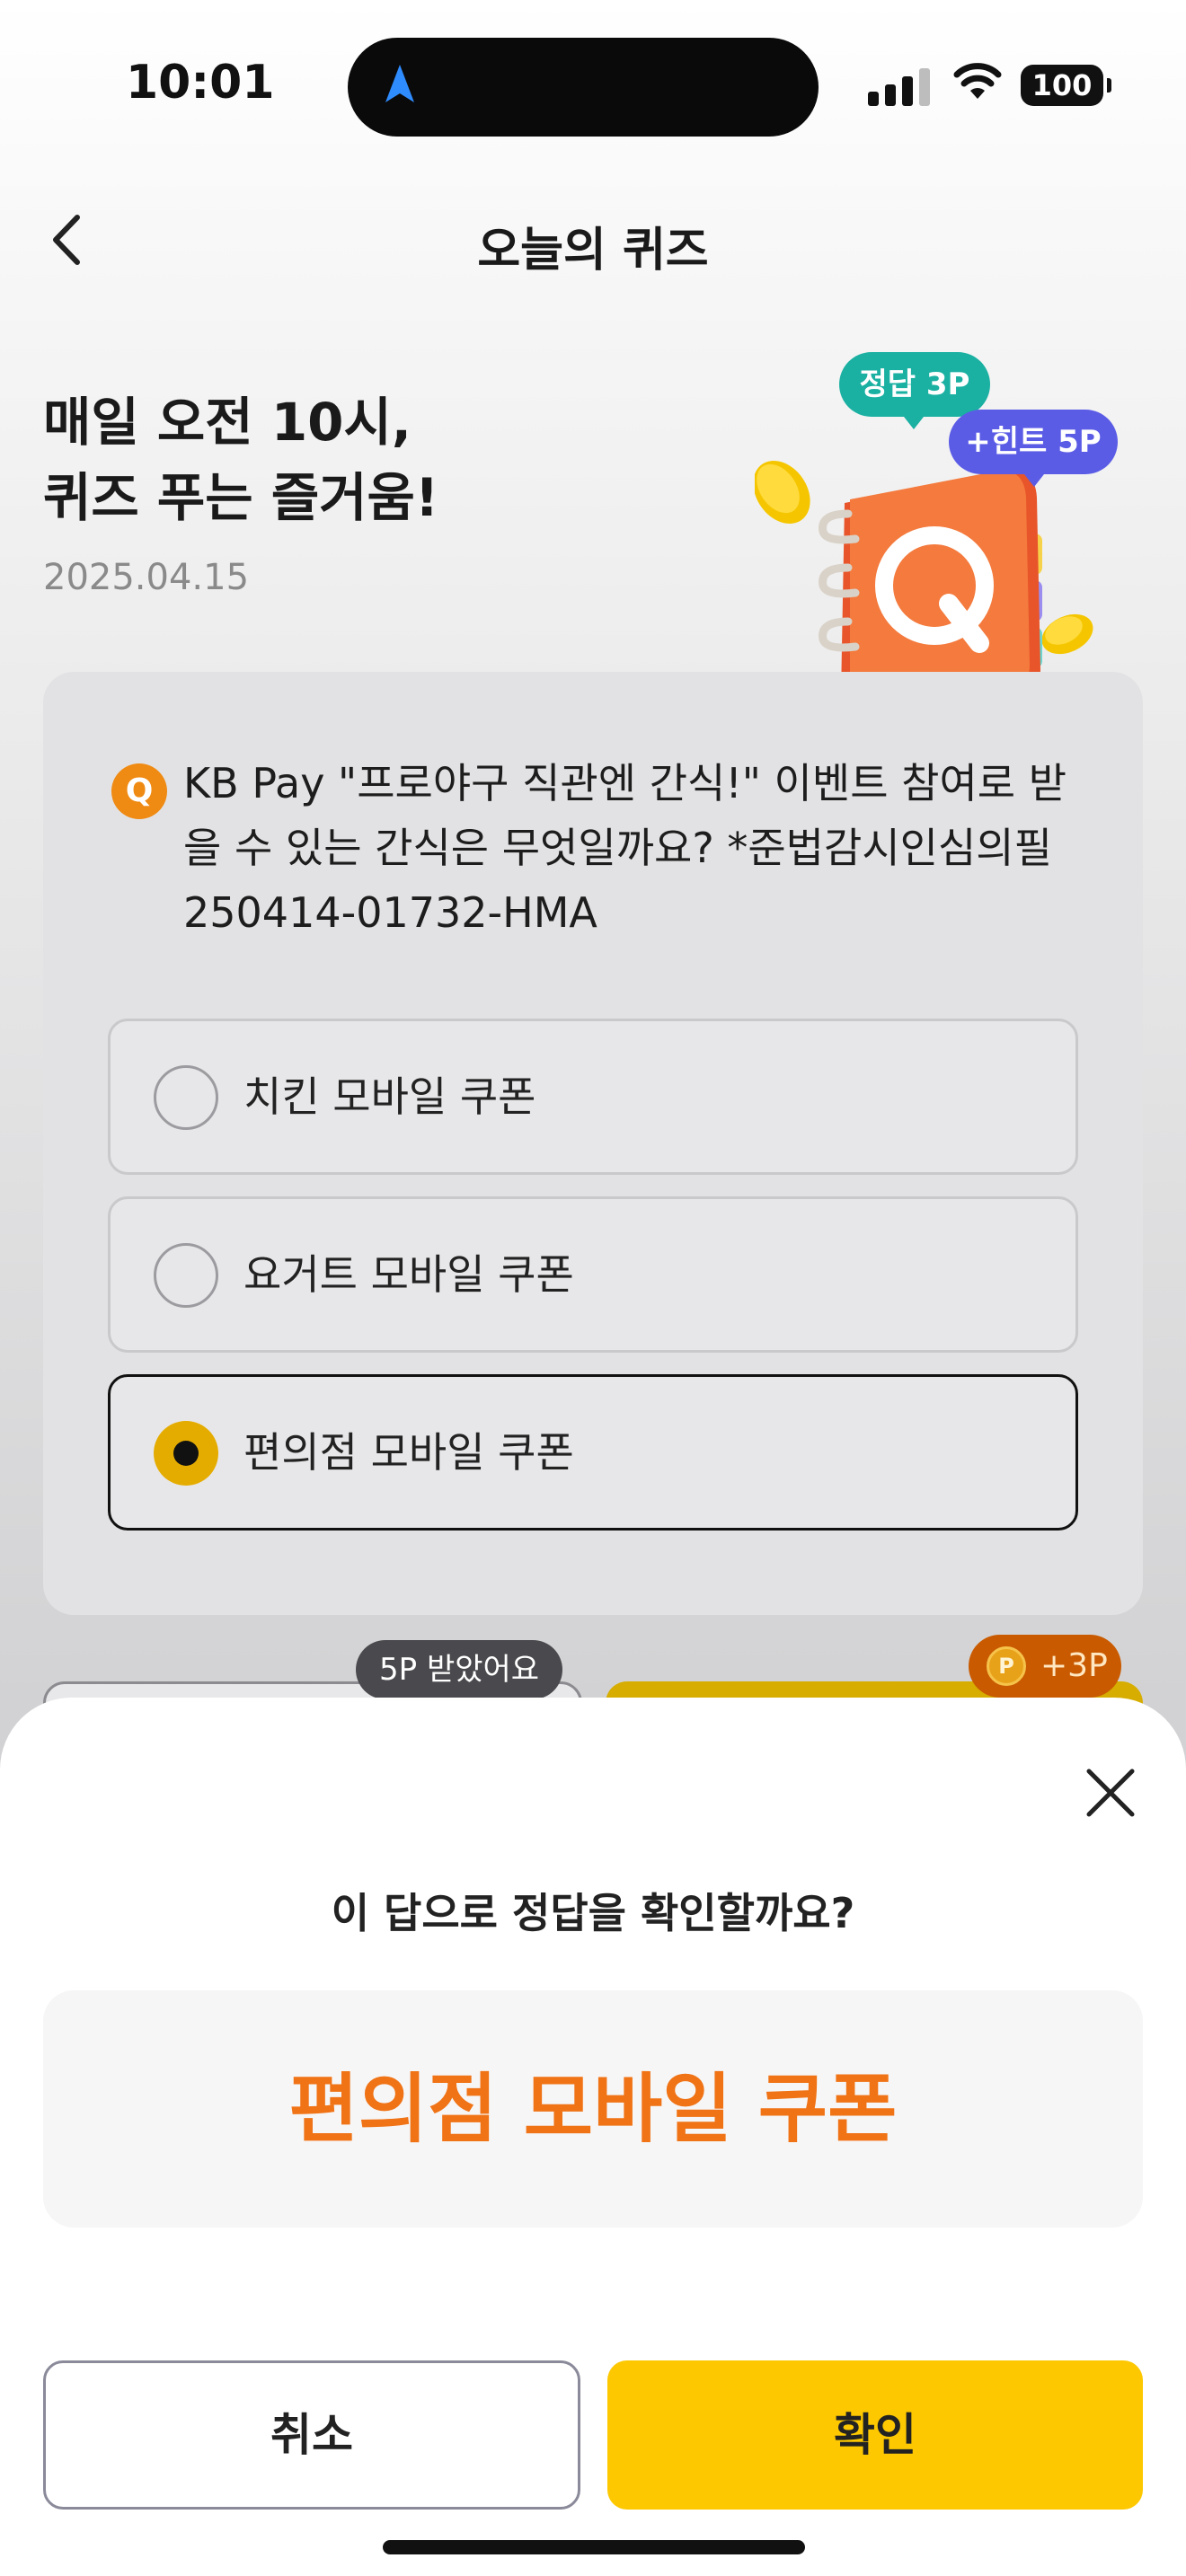 The width and height of the screenshot is (1186, 2576). What do you see at coordinates (593, 1274) in the screenshot?
I see `answer-option-yogurt: 요거트 모바일 쿠폰` at bounding box center [593, 1274].